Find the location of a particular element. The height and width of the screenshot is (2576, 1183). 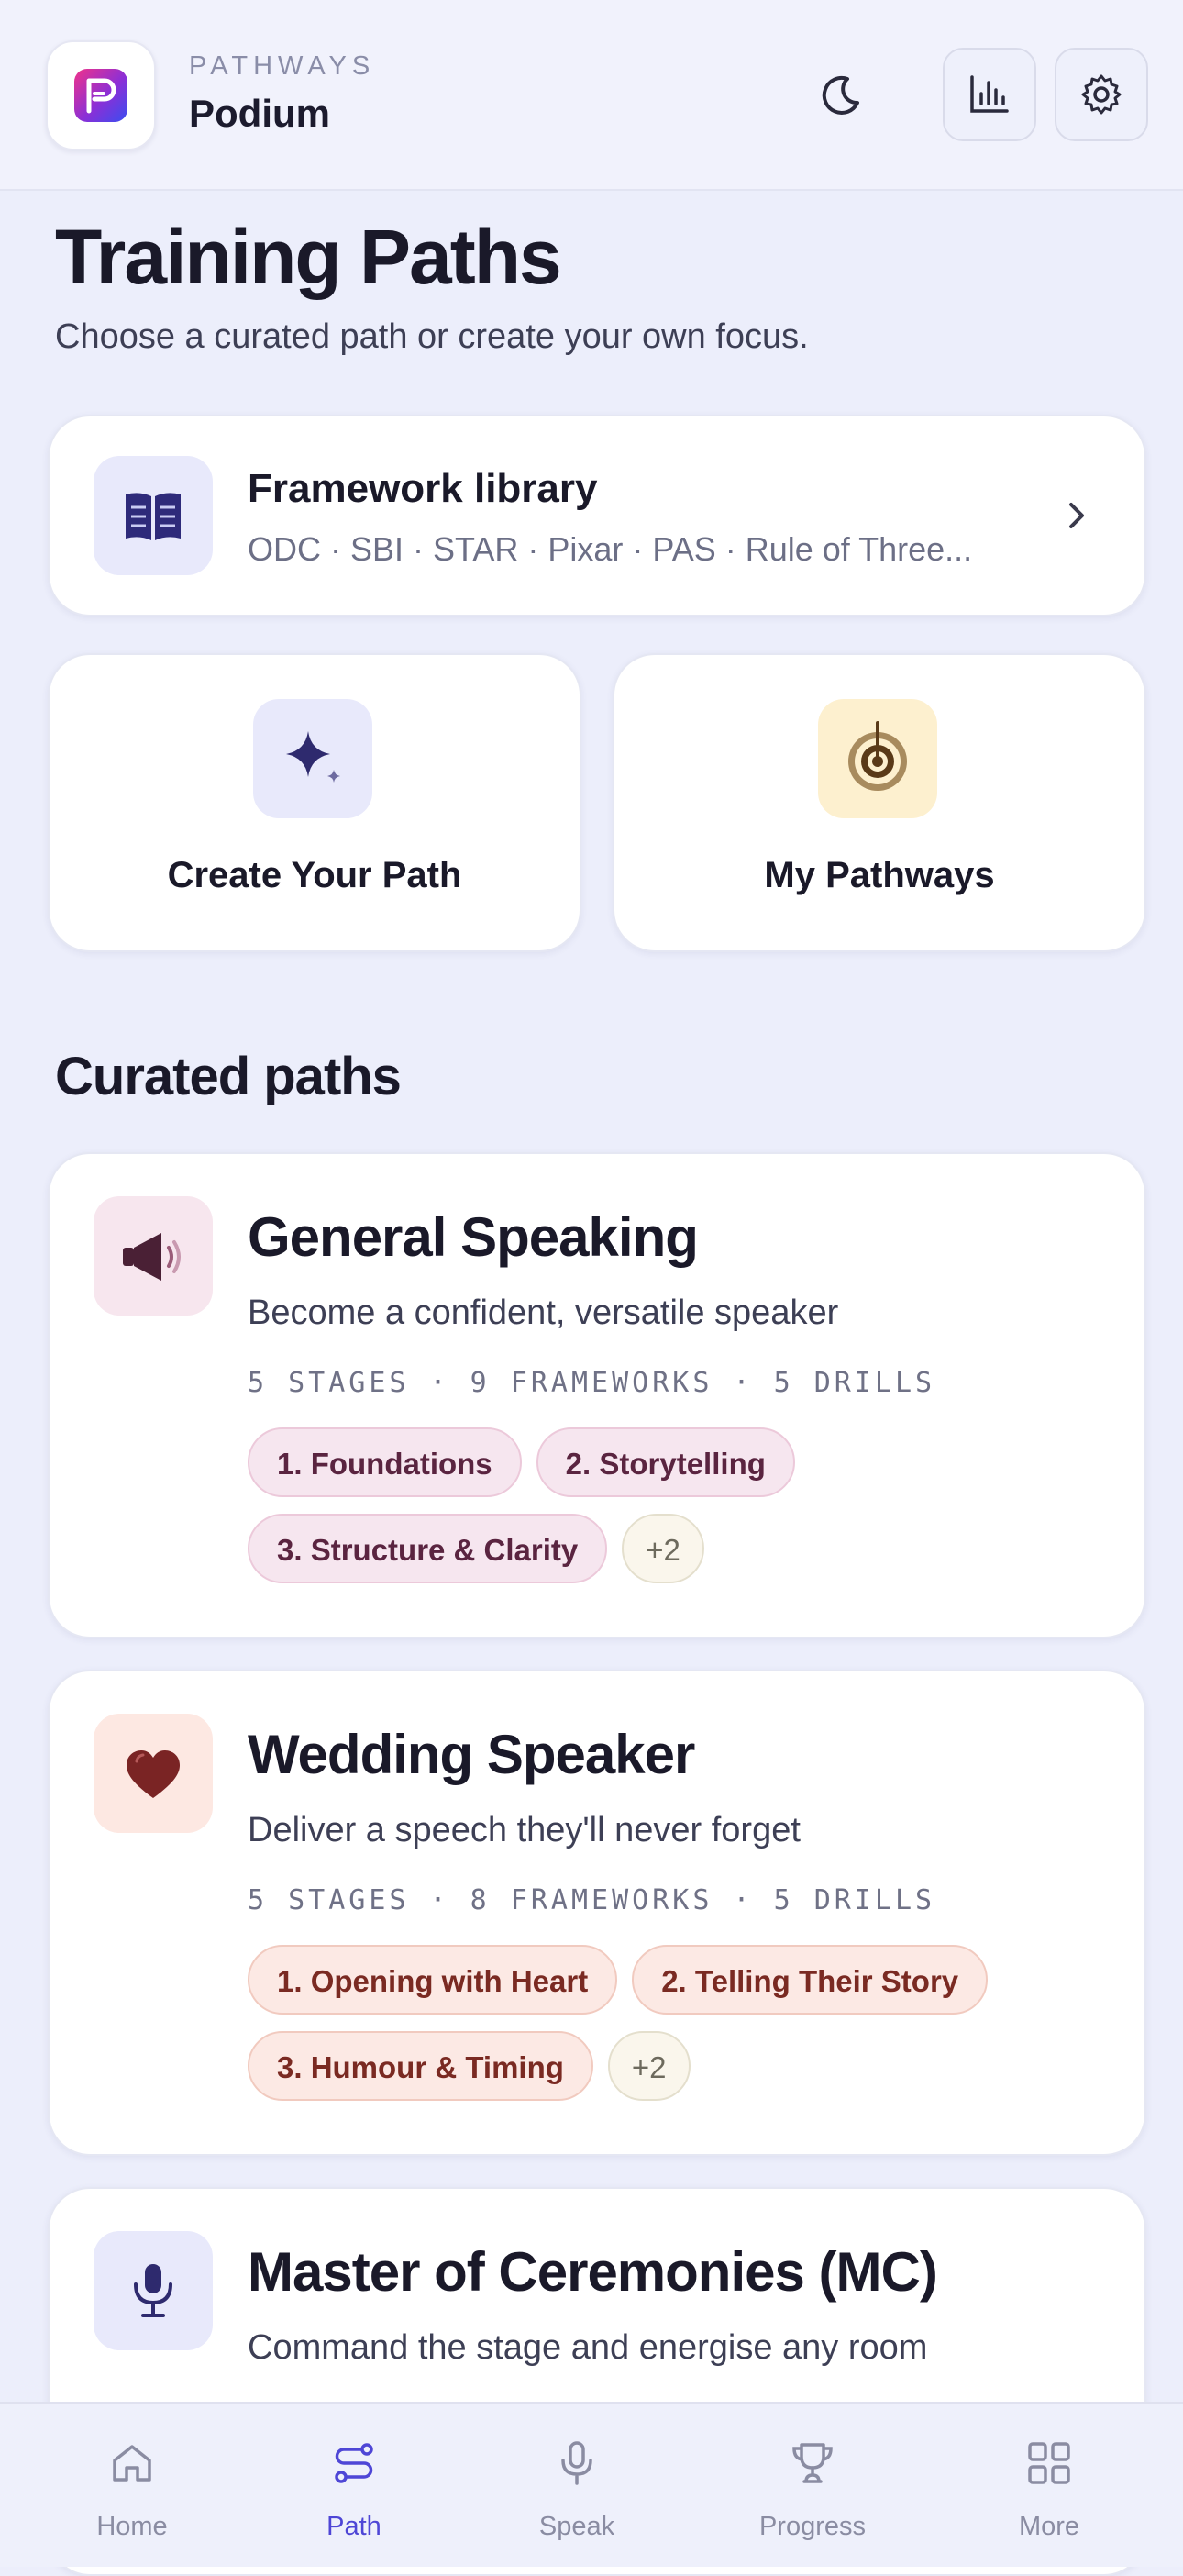

sparkle-icon is located at coordinates (313, 757).